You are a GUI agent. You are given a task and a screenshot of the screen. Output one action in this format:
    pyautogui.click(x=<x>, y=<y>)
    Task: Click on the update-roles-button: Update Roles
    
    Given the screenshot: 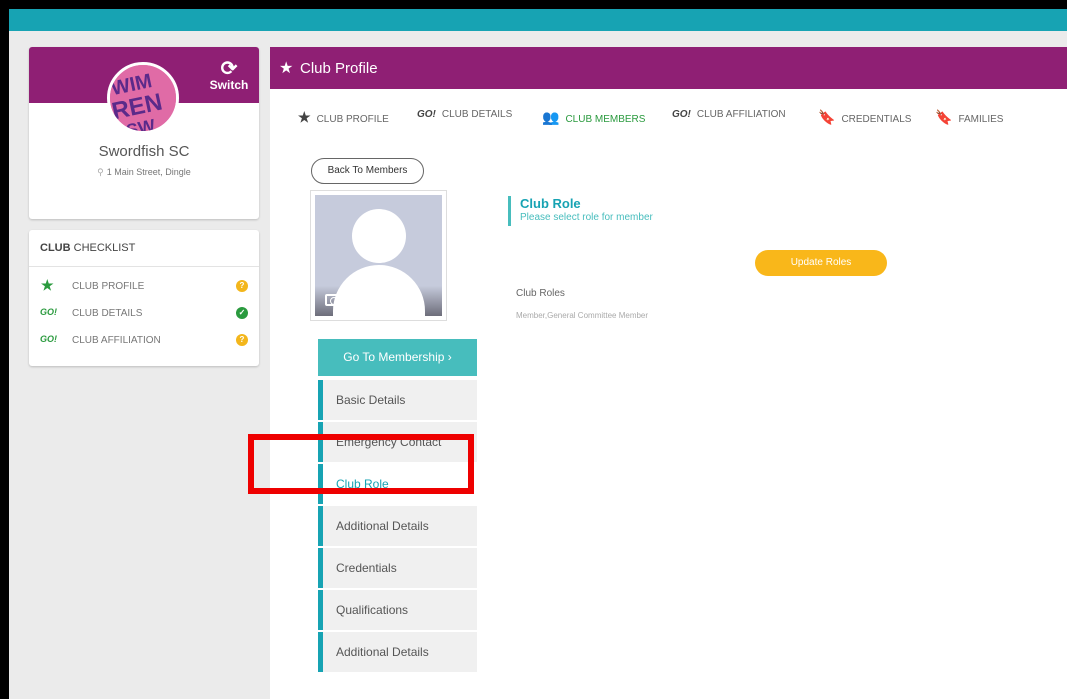 What is the action you would take?
    pyautogui.click(x=821, y=263)
    